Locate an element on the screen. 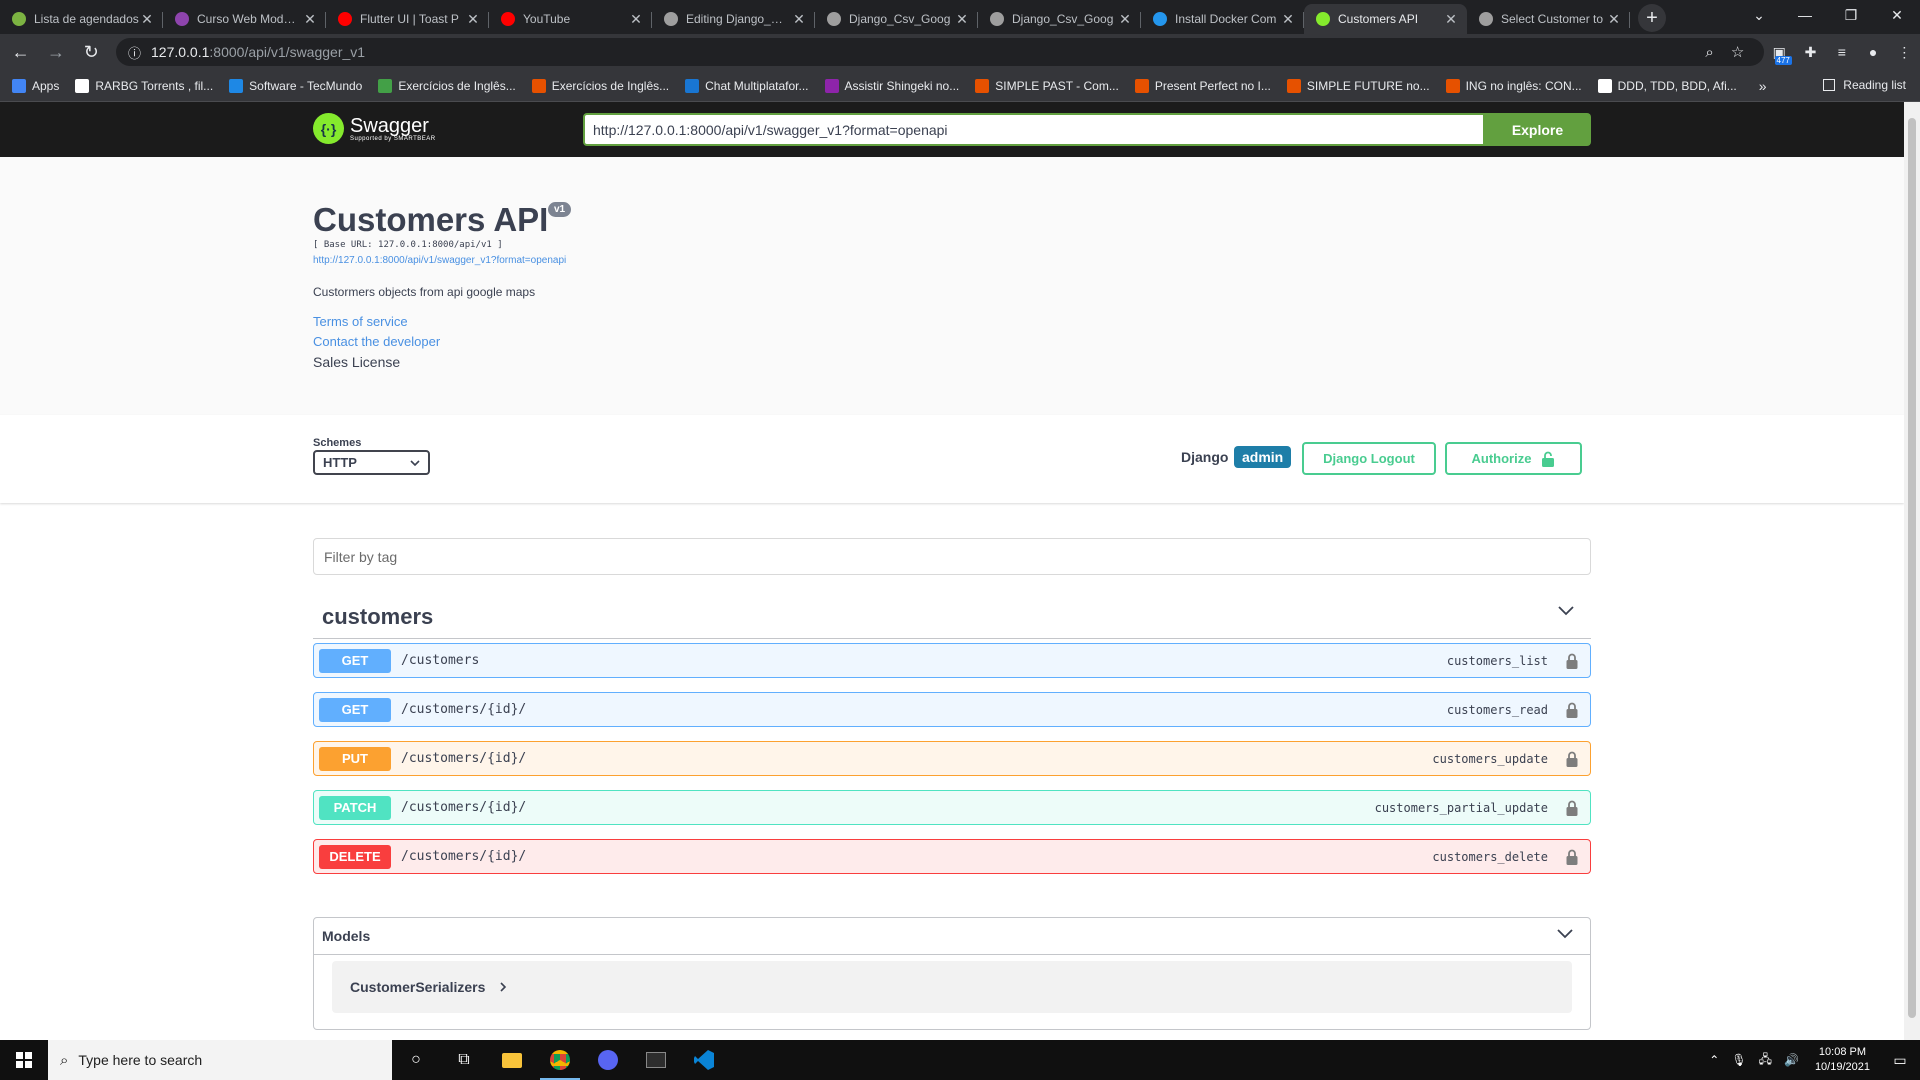 The width and height of the screenshot is (1920, 1080). extensions-puzzle-icon: ✚ is located at coordinates (1810, 52).